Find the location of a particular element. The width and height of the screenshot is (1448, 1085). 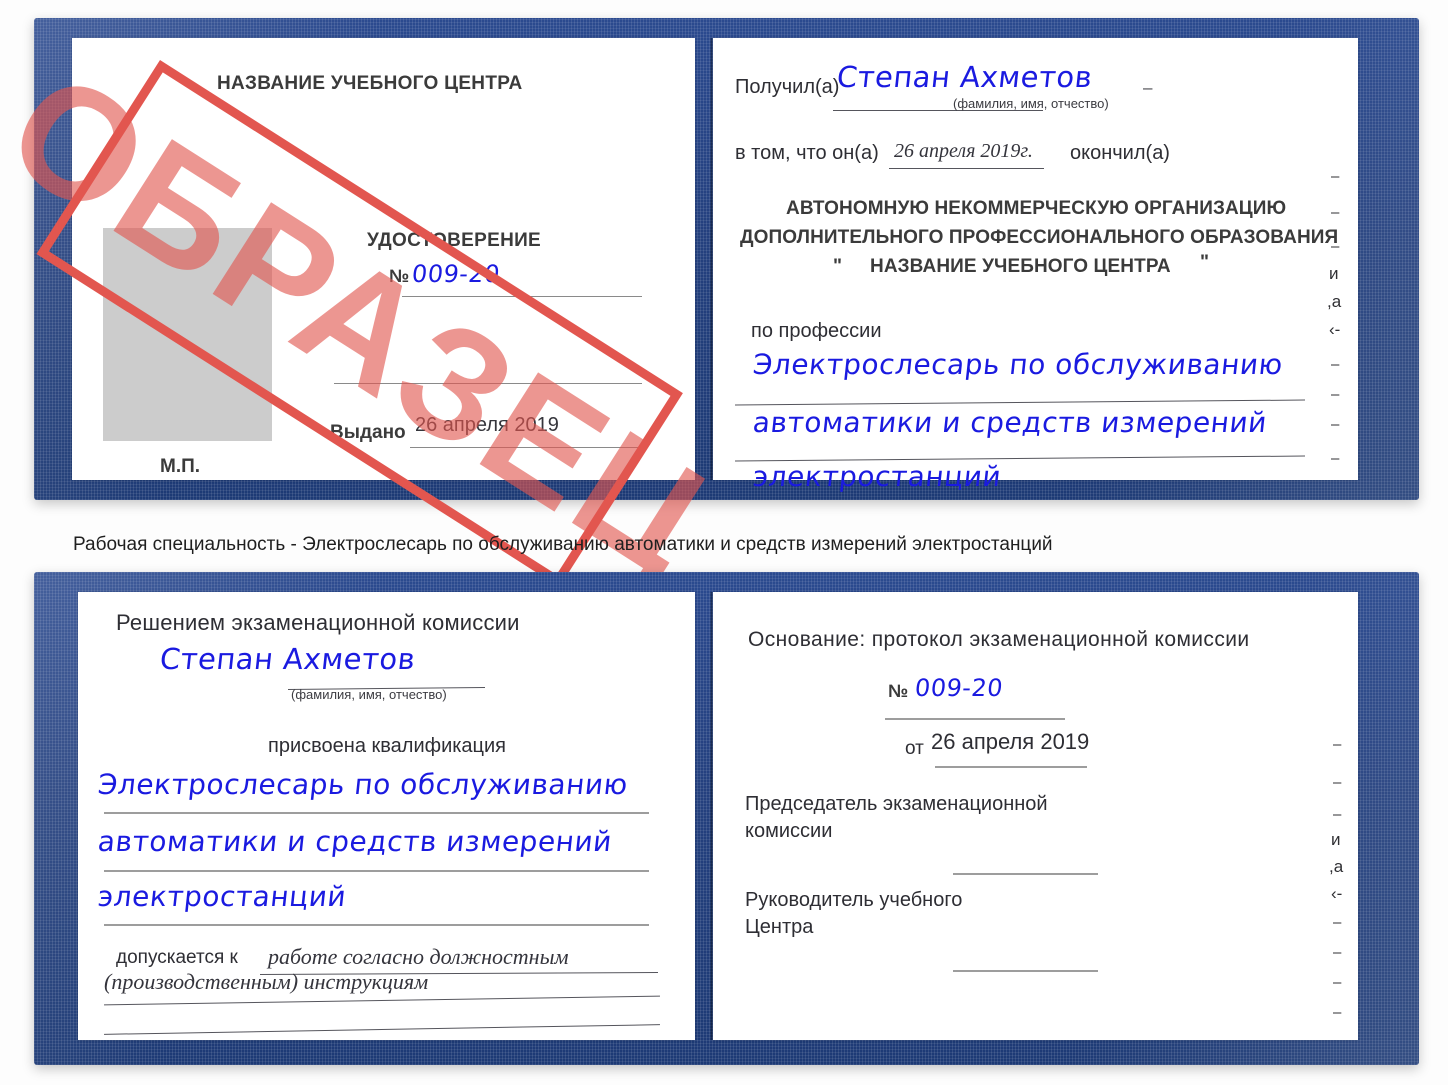

profession-line1: Электрослесарь по обслуживанию is located at coordinates (1018, 364).